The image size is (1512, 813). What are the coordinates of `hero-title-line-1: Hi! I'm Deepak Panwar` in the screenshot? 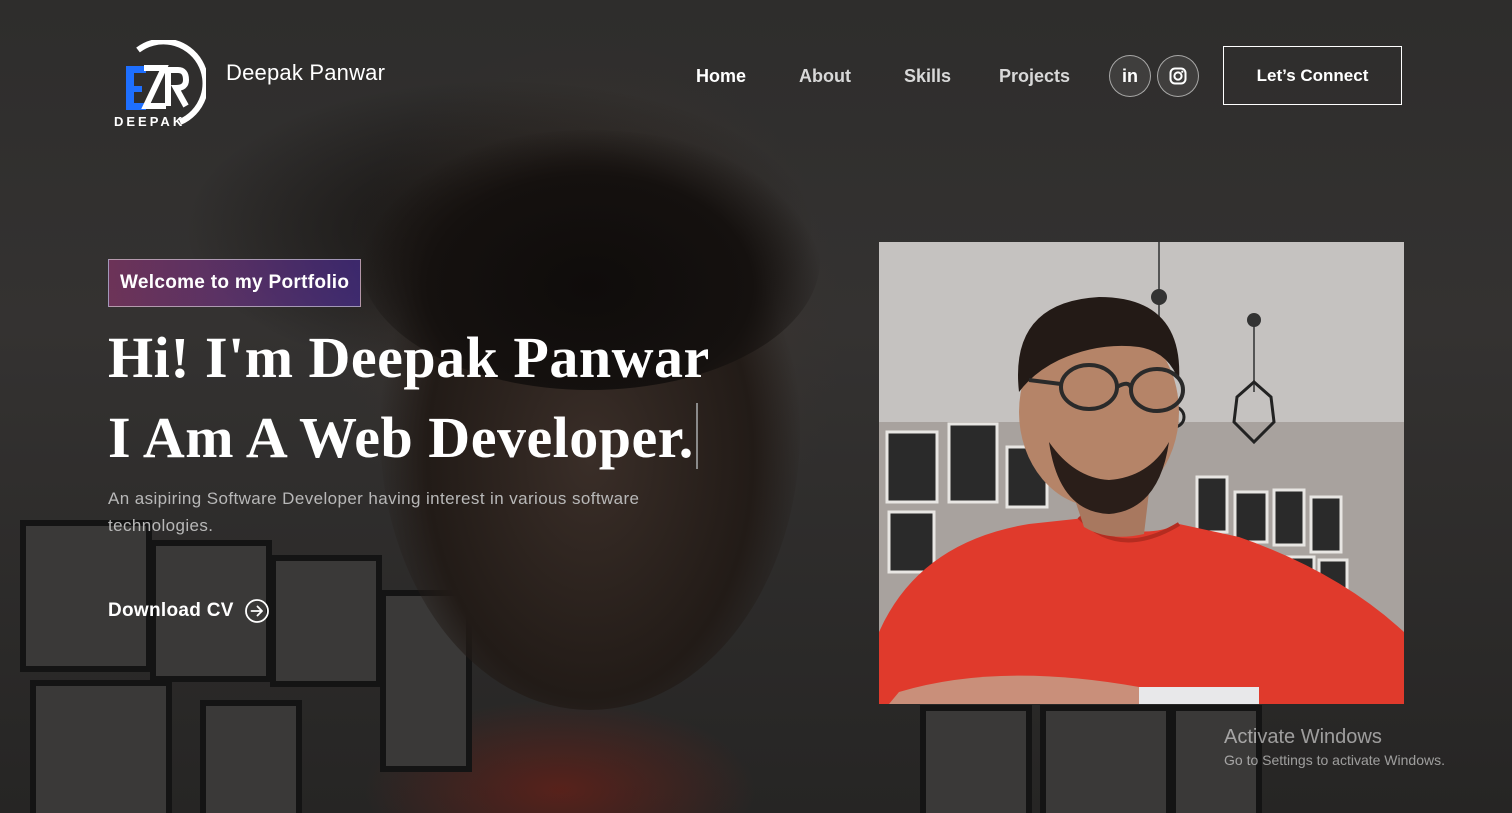 It's located at (409, 357).